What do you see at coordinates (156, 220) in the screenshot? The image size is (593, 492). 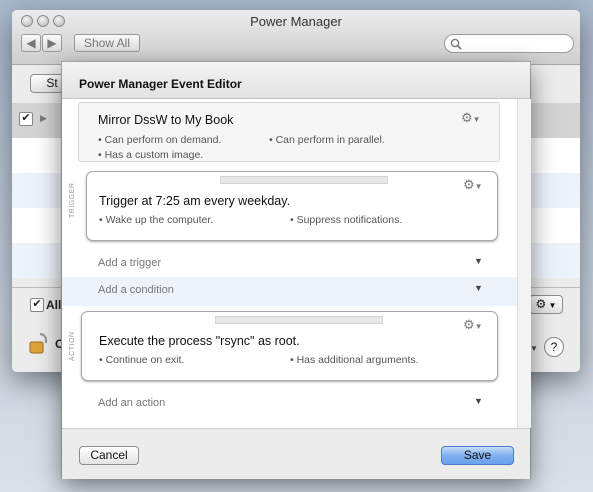 I see `trigger-bullet: • Wake up the computer.` at bounding box center [156, 220].